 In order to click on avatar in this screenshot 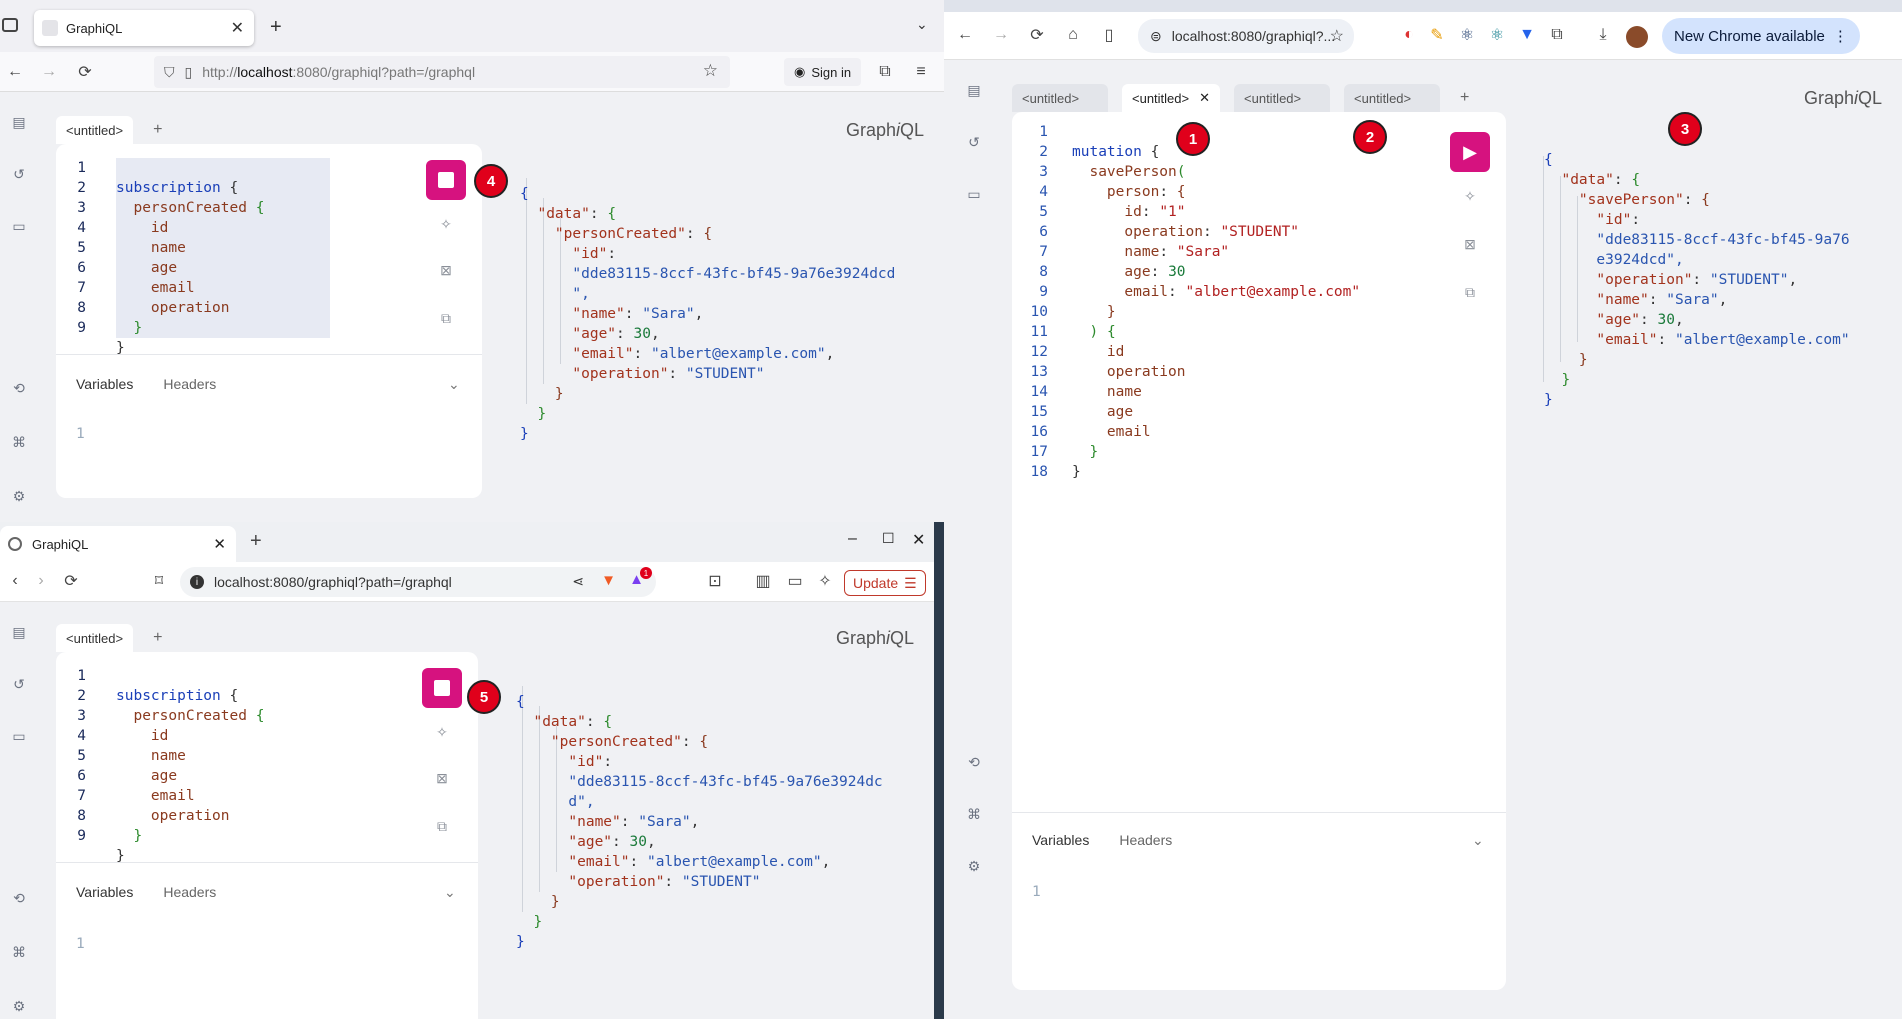, I will do `click(1637, 37)`.